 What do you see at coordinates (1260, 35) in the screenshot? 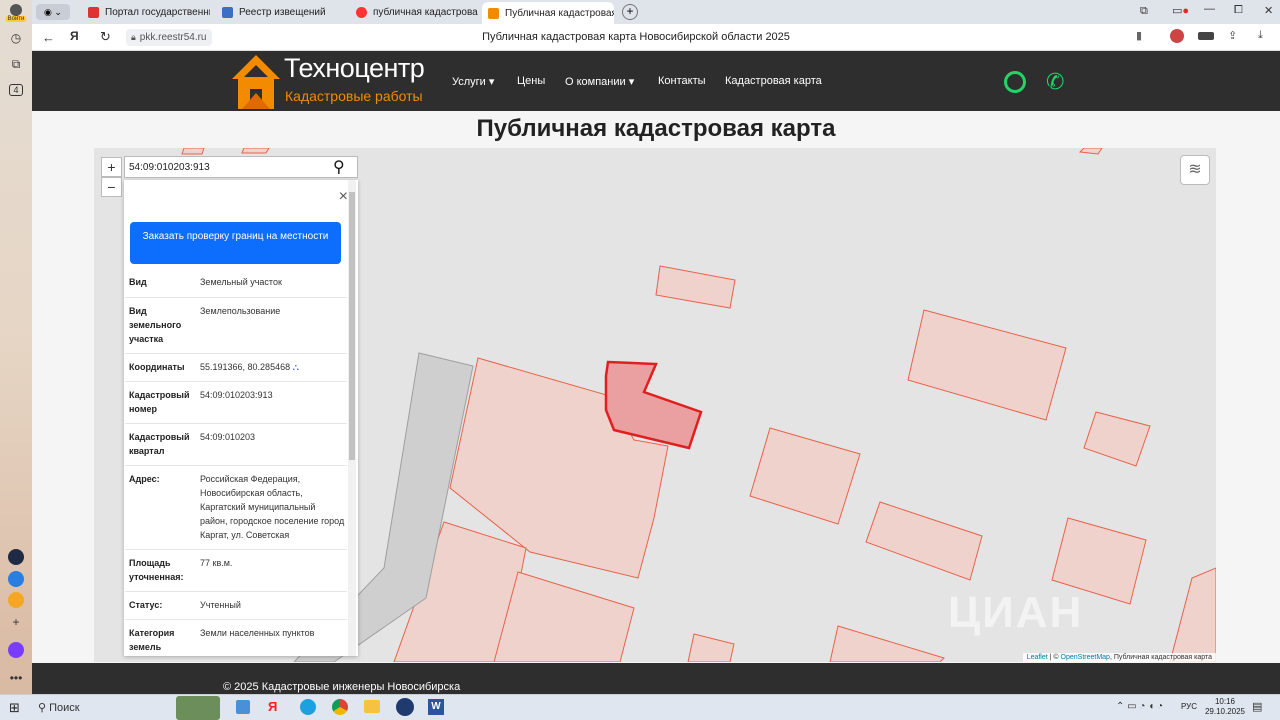
I see `downloads-icon: ⤓` at bounding box center [1260, 35].